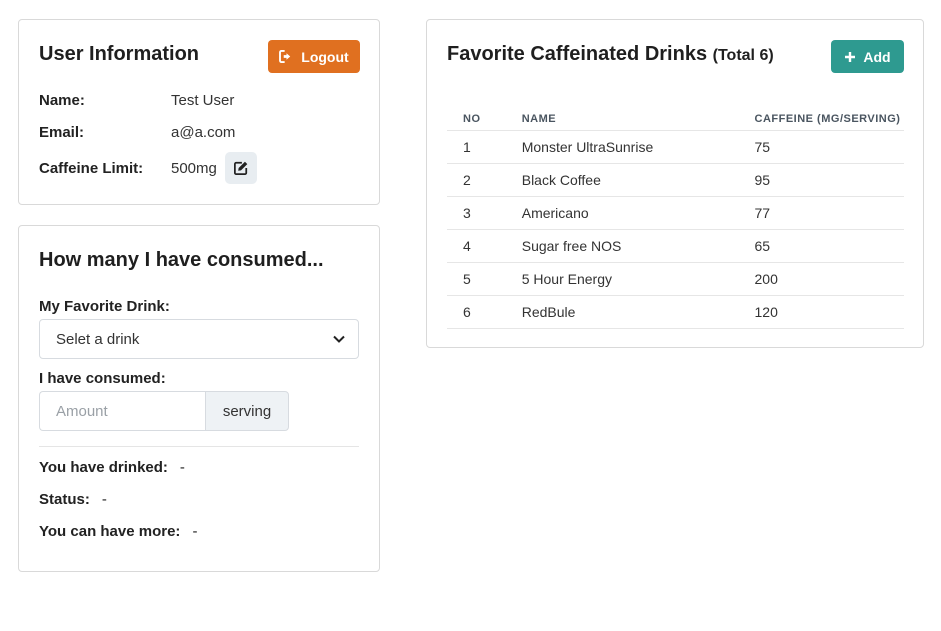 The height and width of the screenshot is (631, 941). What do you see at coordinates (638, 279) in the screenshot?
I see `cell-name: 5 Hour Energy` at bounding box center [638, 279].